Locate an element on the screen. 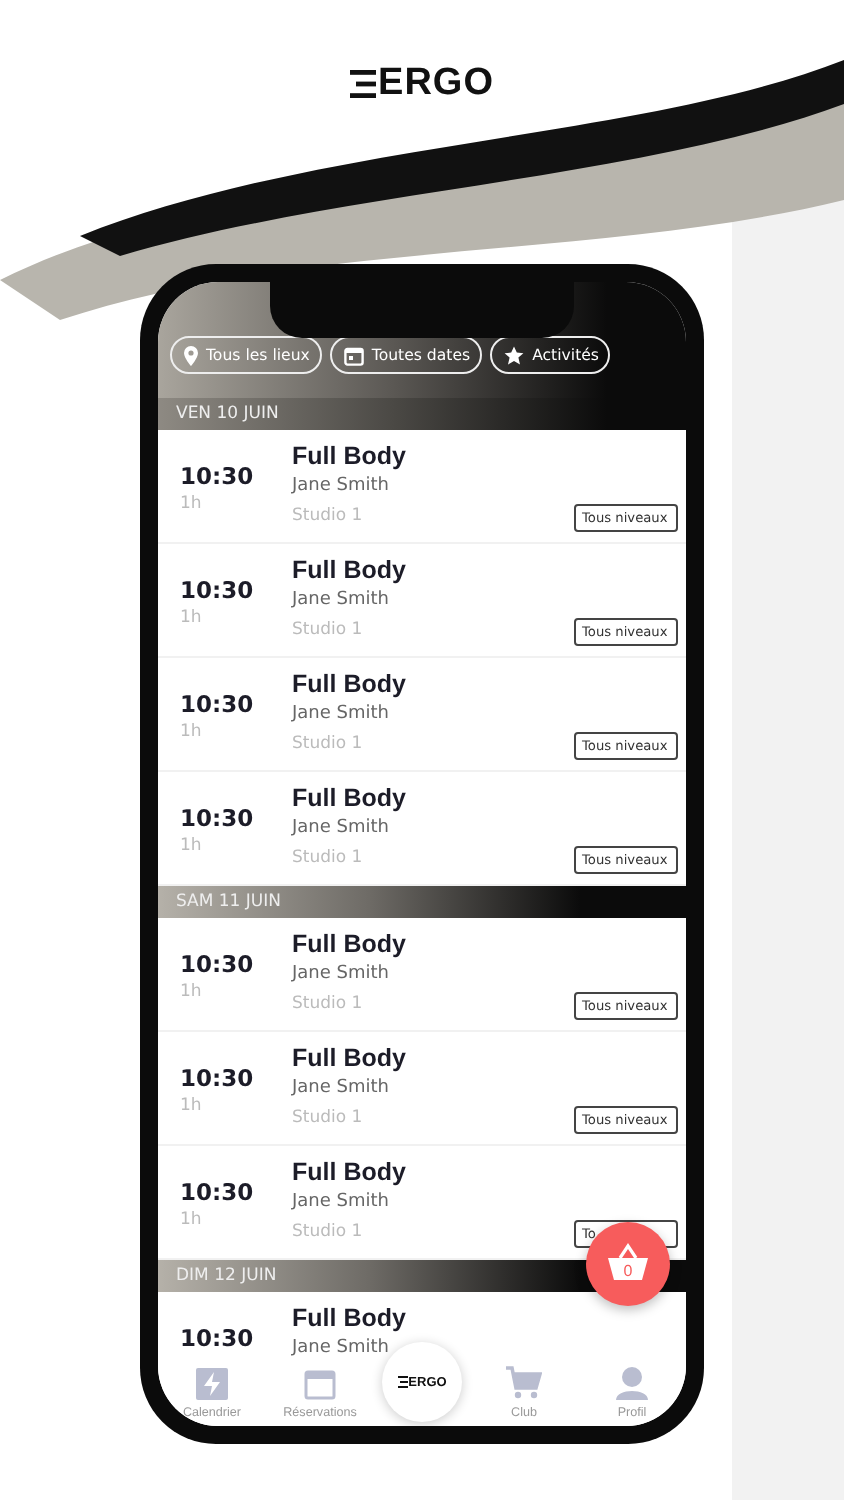 This screenshot has width=844, height=1500. basket-icon is located at coordinates (628, 1262).